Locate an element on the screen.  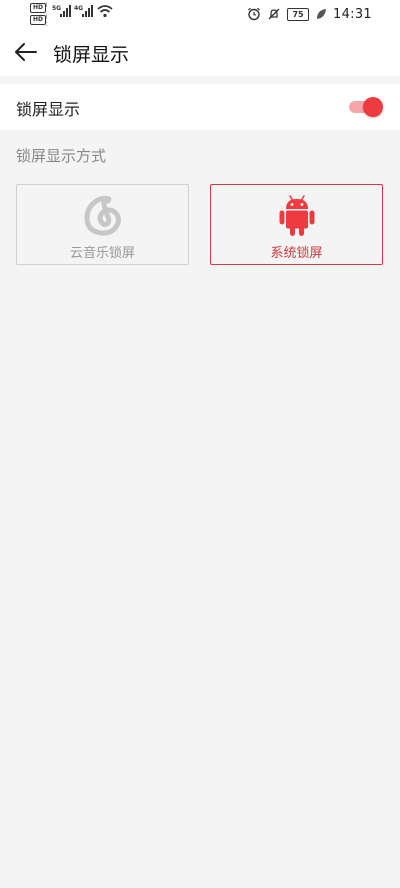
hd-badge-2: HD is located at coordinates (38, 20).